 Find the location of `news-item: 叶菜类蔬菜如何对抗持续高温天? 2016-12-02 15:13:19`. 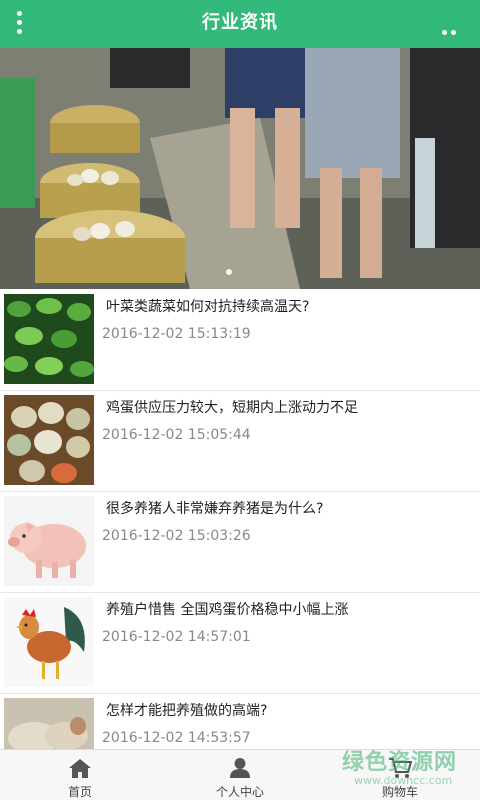

news-item: 叶菜类蔬菜如何对抗持续高温天? 2016-12-02 15:13:19 is located at coordinates (240, 340).